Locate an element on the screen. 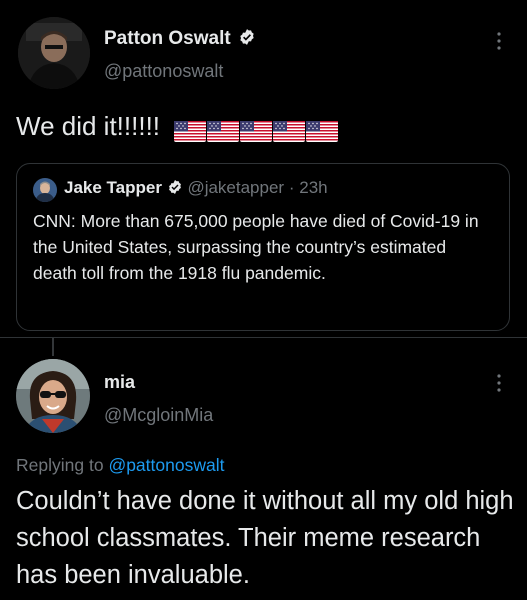 The image size is (527, 600). divider is located at coordinates (263, 337).